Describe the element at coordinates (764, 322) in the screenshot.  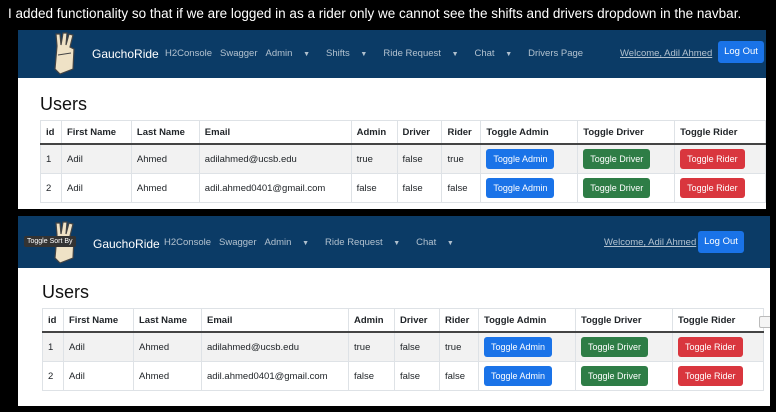
I see `sort-handle-icon` at that location.